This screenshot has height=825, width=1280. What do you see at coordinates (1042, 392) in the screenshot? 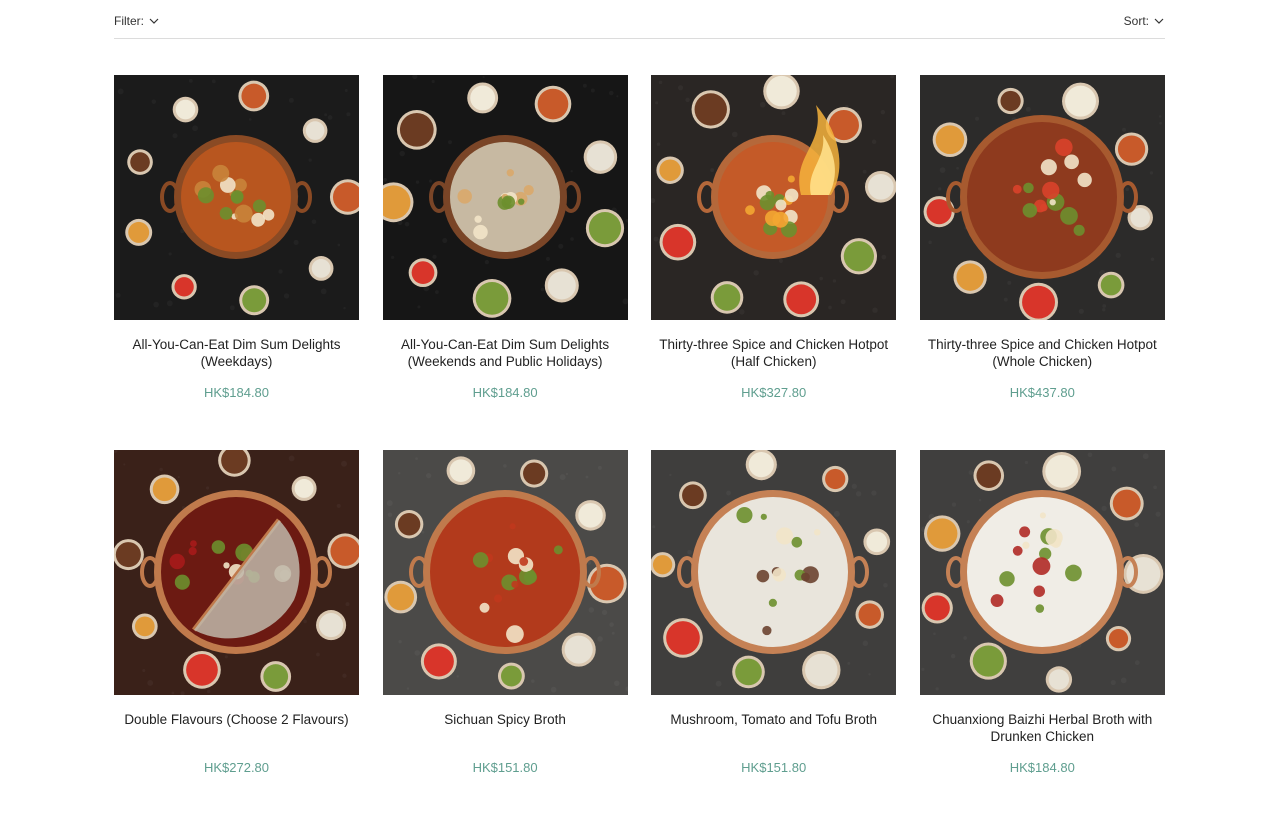
I see `product-price: HK$437.80` at bounding box center [1042, 392].